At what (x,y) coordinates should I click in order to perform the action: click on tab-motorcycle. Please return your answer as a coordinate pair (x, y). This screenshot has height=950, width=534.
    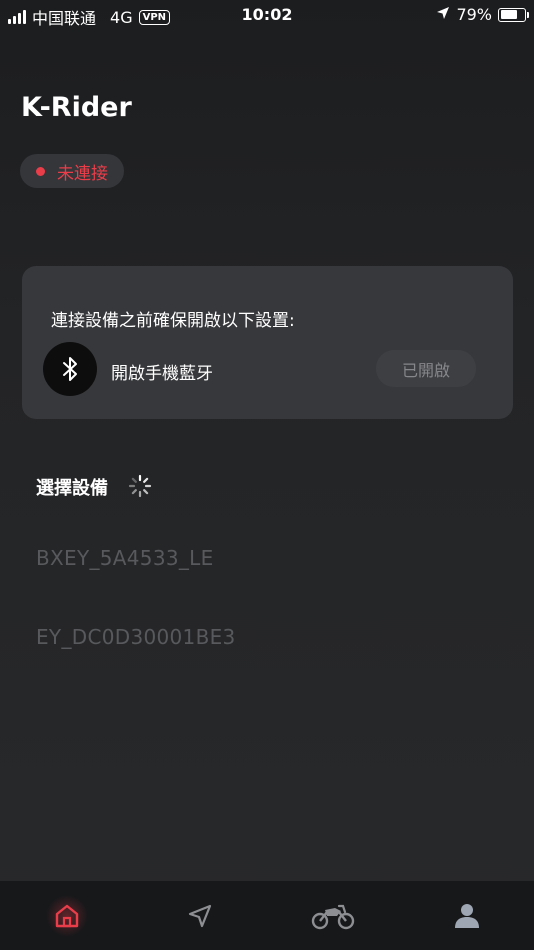
    Looking at the image, I should click on (333, 915).